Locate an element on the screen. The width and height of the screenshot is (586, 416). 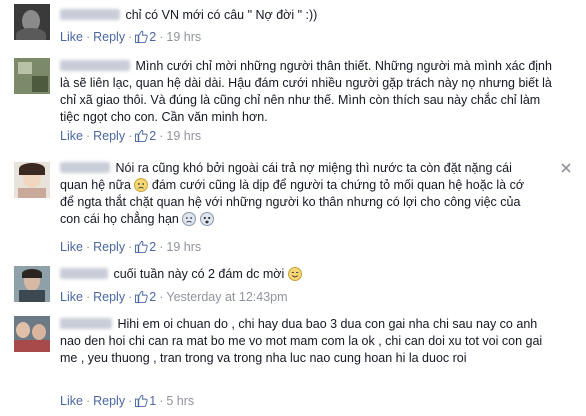
close-icon is located at coordinates (566, 168).